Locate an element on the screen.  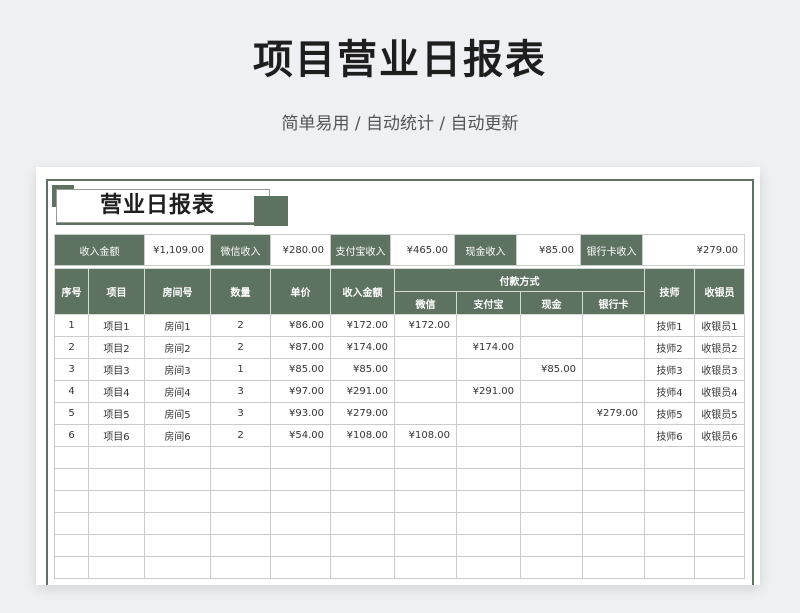
cell-price: ¥85.00 is located at coordinates (300, 369).